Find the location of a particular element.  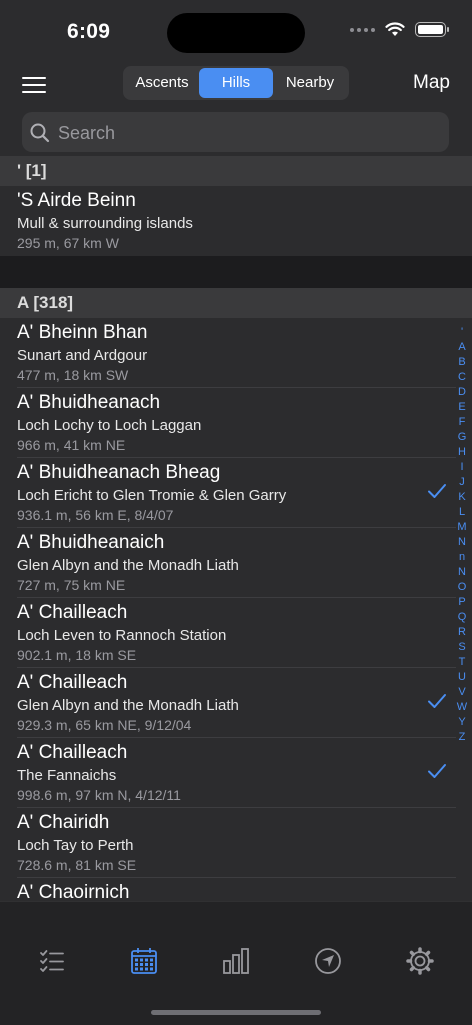

index-letter: Z is located at coordinates (462, 737).